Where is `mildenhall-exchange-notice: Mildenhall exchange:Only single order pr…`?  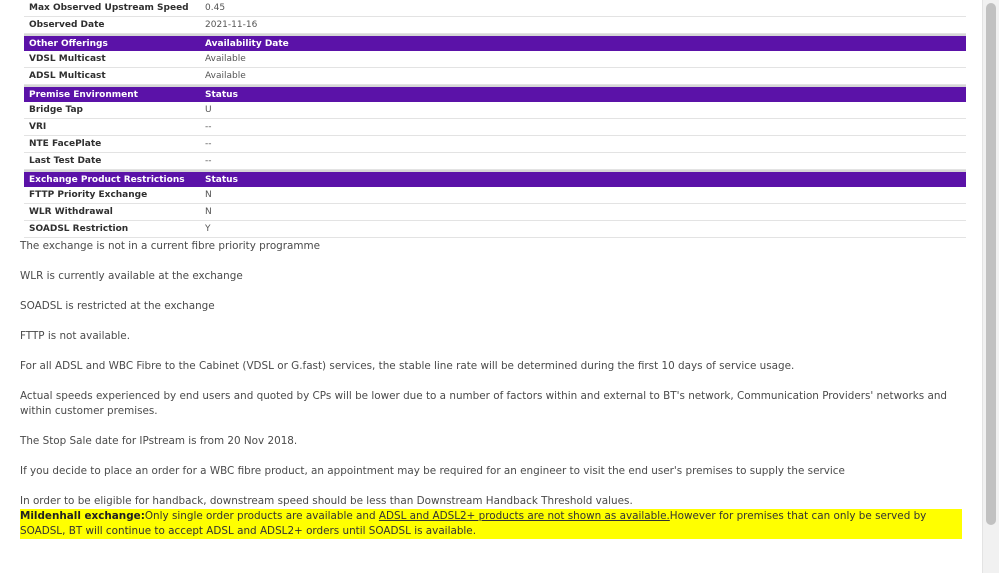
mildenhall-exchange-notice: Mildenhall exchange:Only single order pr… is located at coordinates (491, 524).